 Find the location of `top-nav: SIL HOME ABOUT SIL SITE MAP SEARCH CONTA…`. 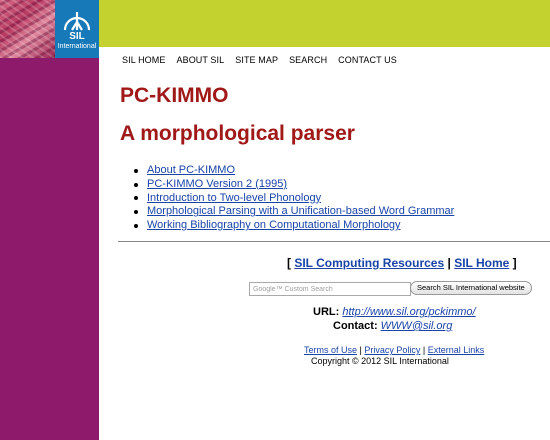

top-nav: SIL HOME ABOUT SIL SITE MAP SEARCH CONTA… is located at coordinates (259, 60).